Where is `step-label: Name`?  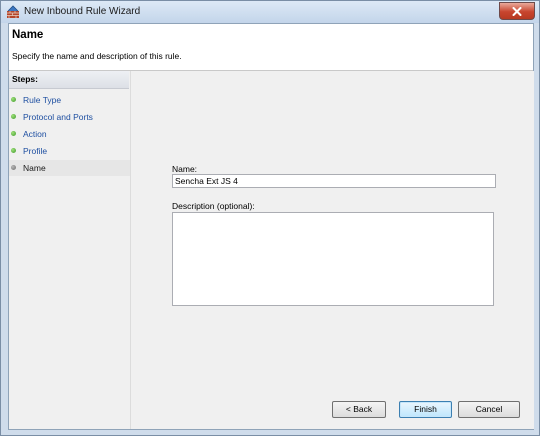 step-label: Name is located at coordinates (34, 168).